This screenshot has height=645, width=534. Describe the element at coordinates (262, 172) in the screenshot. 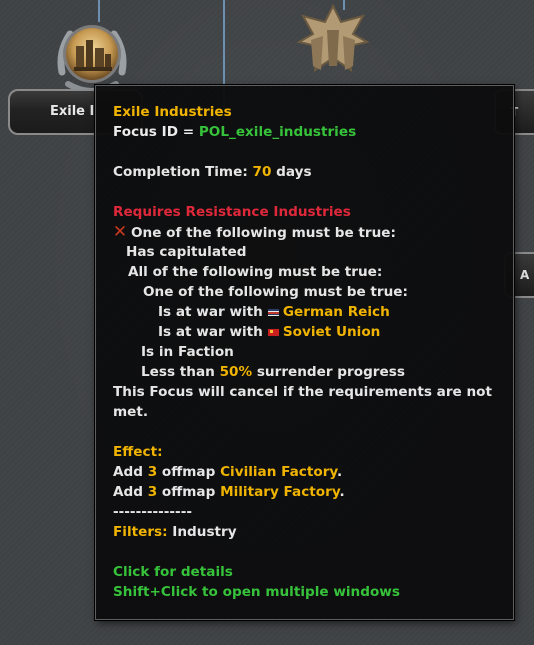

I see `completion-time-value: 70` at that location.